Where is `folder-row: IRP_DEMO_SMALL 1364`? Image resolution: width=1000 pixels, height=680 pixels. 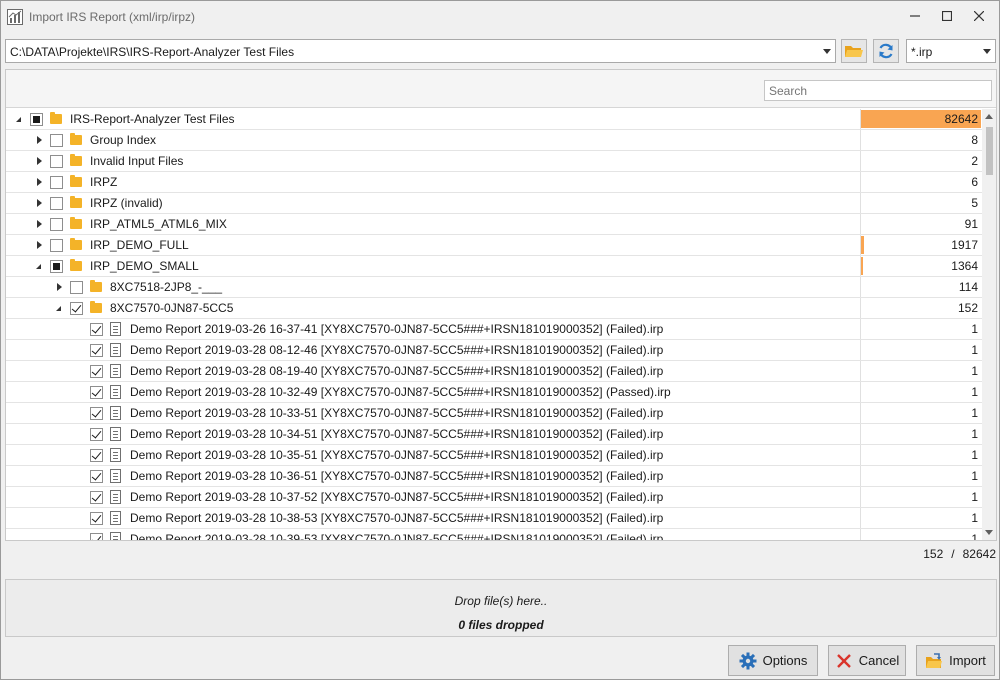
folder-row: IRP_DEMO_SMALL 1364 is located at coordinates (494, 266).